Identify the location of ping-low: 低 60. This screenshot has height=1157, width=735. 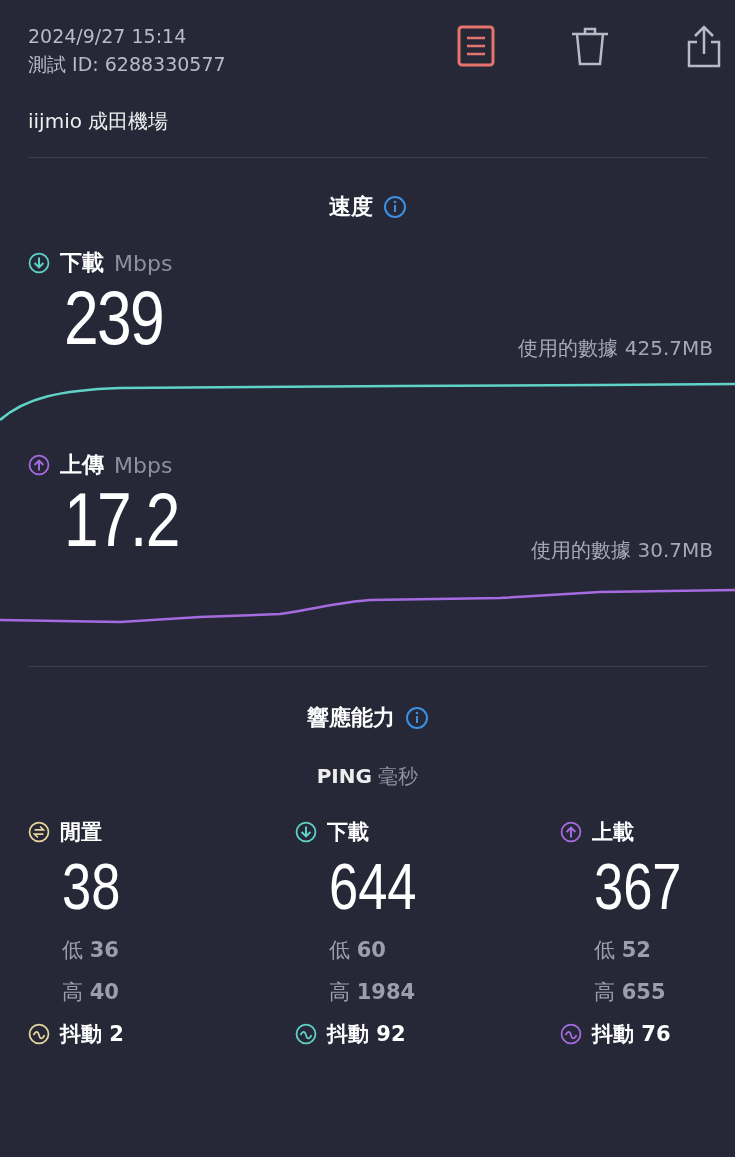
(358, 950).